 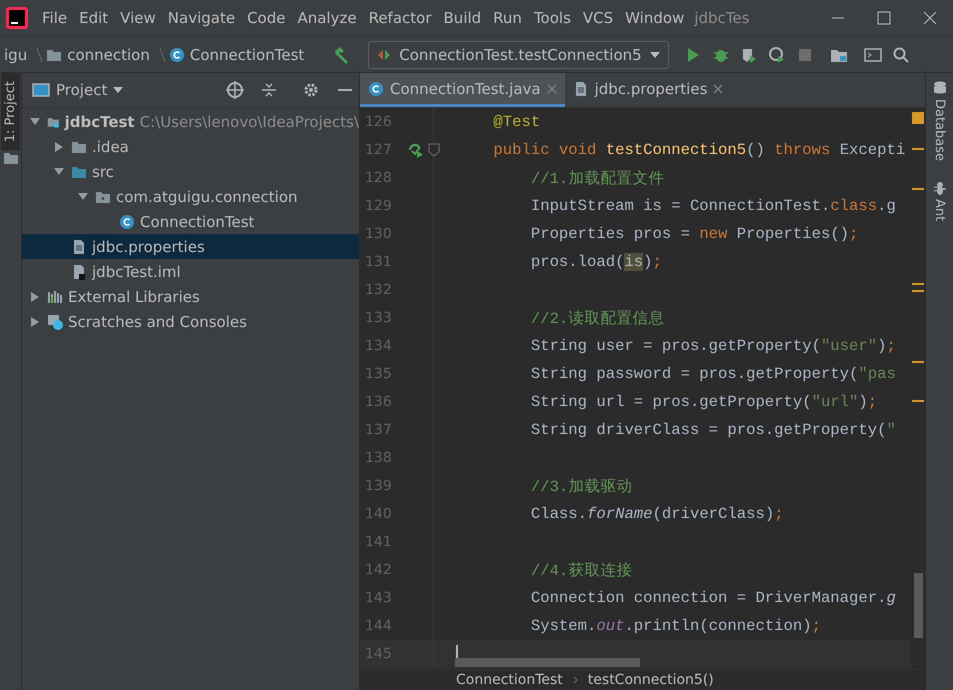 What do you see at coordinates (82, 90) in the screenshot?
I see `panel-title: Project` at bounding box center [82, 90].